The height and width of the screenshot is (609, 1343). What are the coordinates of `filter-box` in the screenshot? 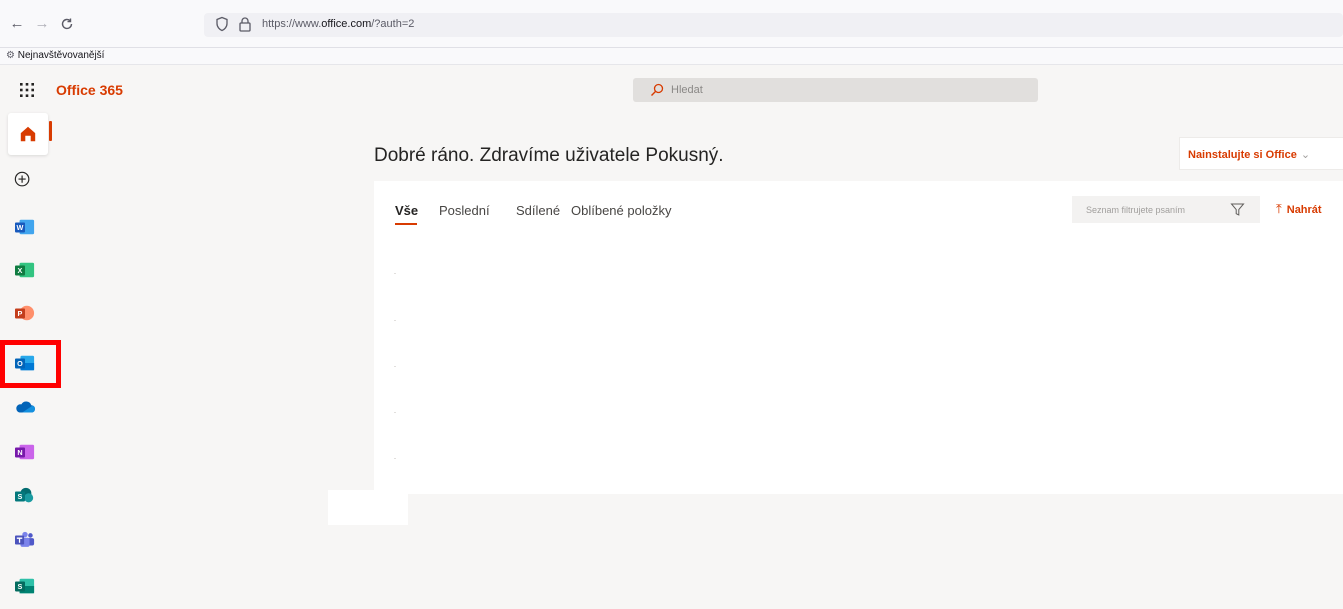 It's located at (1166, 209).